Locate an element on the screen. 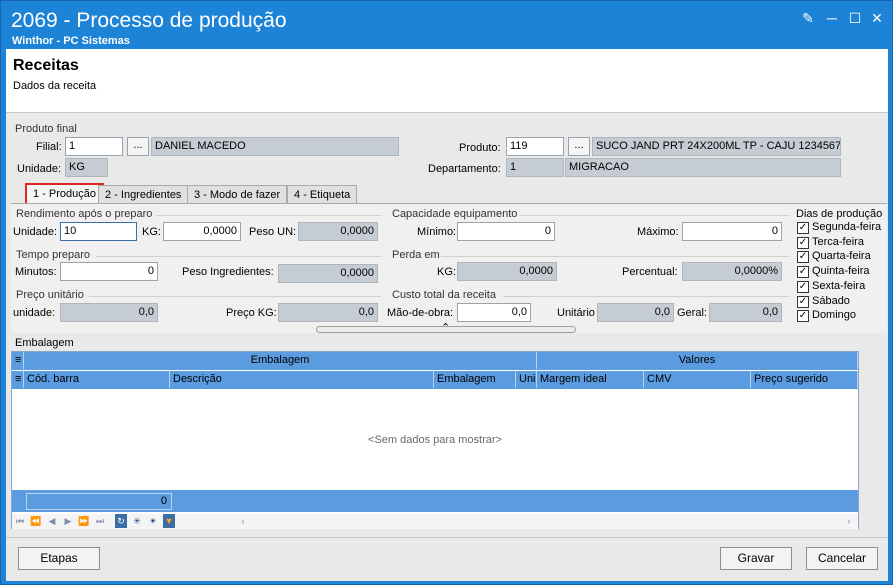  column-cod-barra: Cód. barra is located at coordinates (97, 379).